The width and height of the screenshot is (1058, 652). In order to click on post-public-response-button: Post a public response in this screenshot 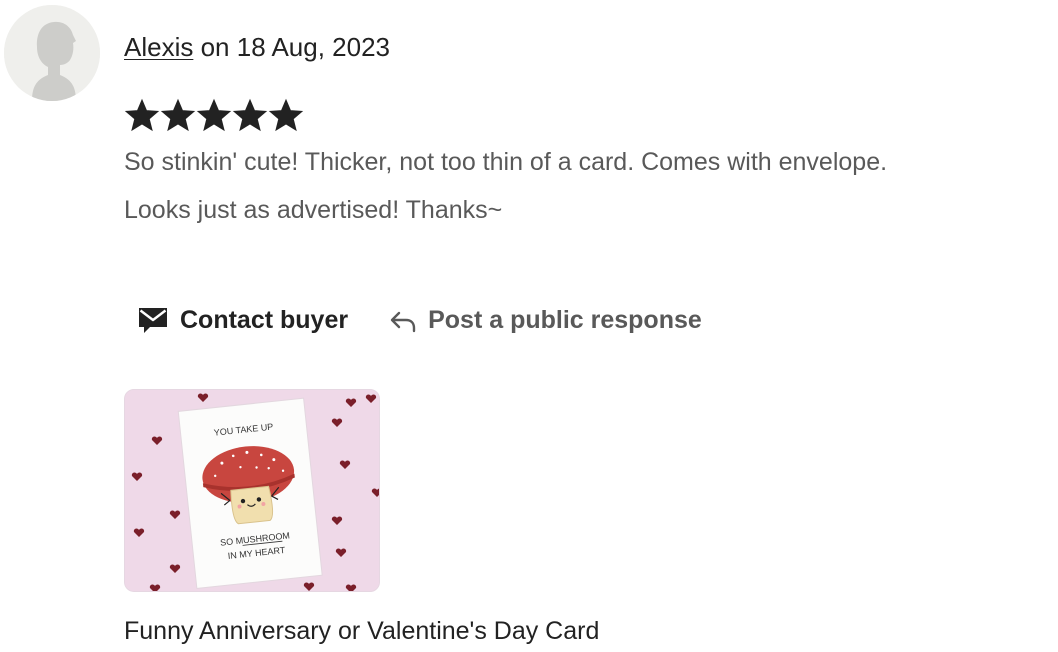, I will do `click(545, 320)`.